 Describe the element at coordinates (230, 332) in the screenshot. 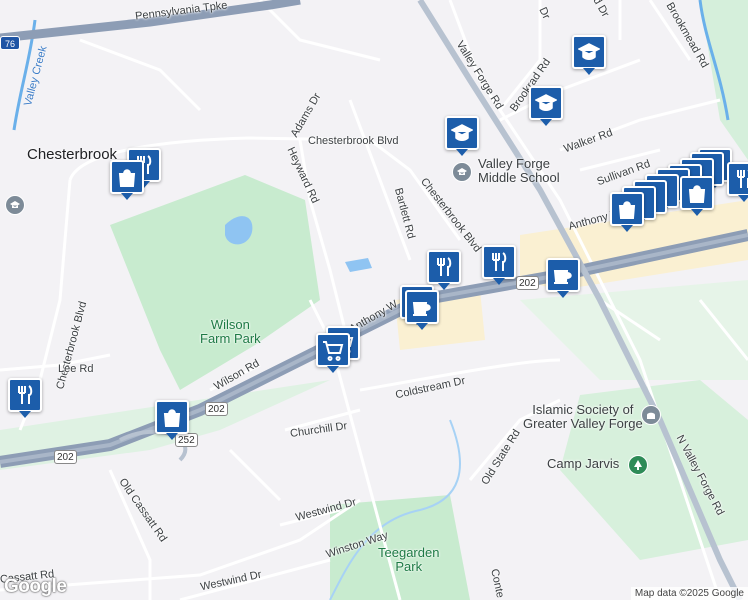

I see `park-label-wilson-farm: Wilson Farm Park` at that location.